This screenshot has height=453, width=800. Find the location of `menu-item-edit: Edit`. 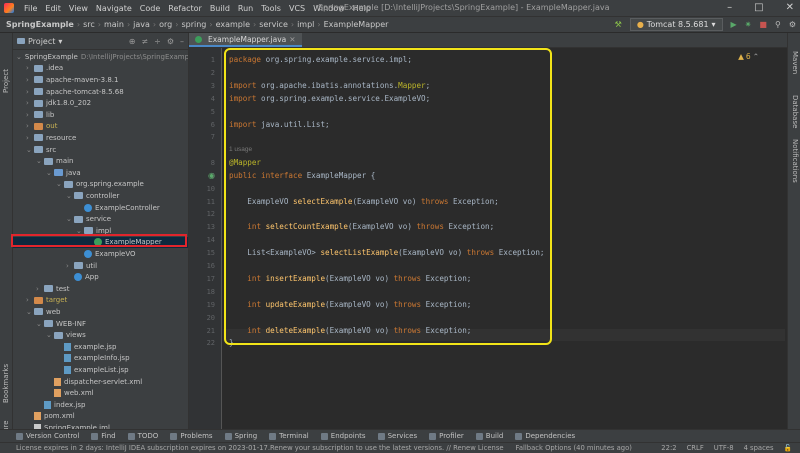

menu-item-edit: Edit is located at coordinates (53, 8).